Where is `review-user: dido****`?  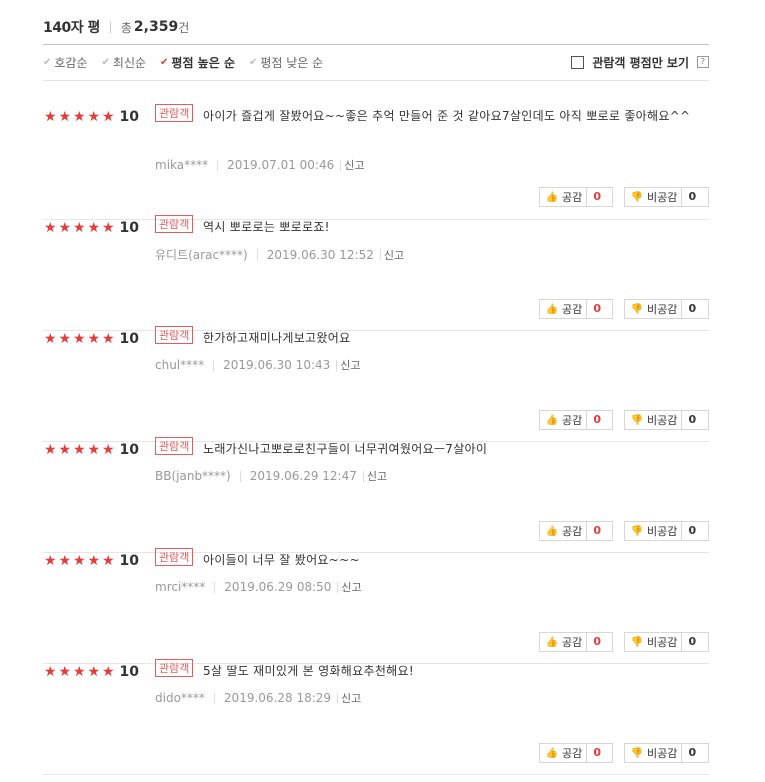 review-user: dido**** is located at coordinates (180, 698).